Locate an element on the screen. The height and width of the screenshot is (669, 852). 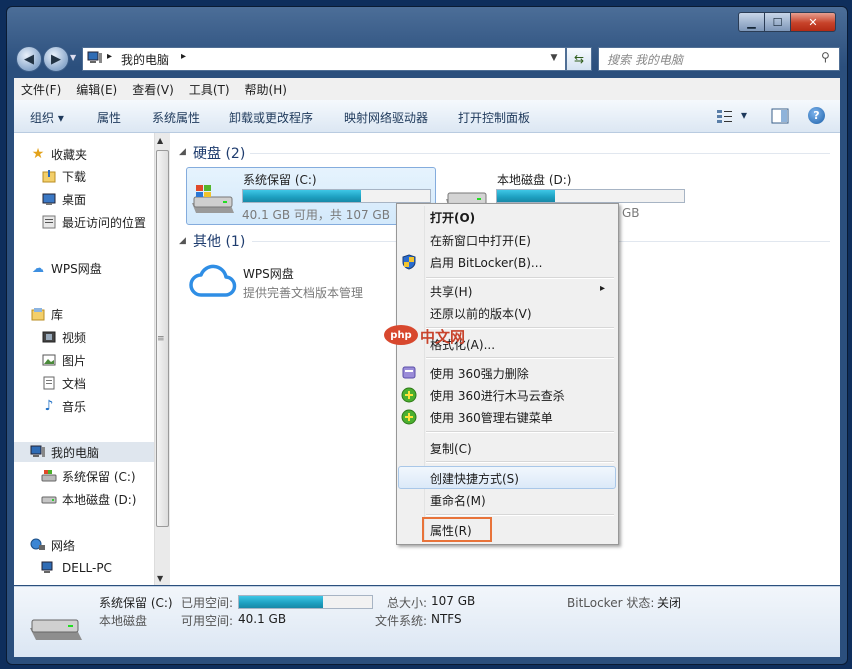
nav-computer: 我的电脑 is located at coordinates (84, 452).